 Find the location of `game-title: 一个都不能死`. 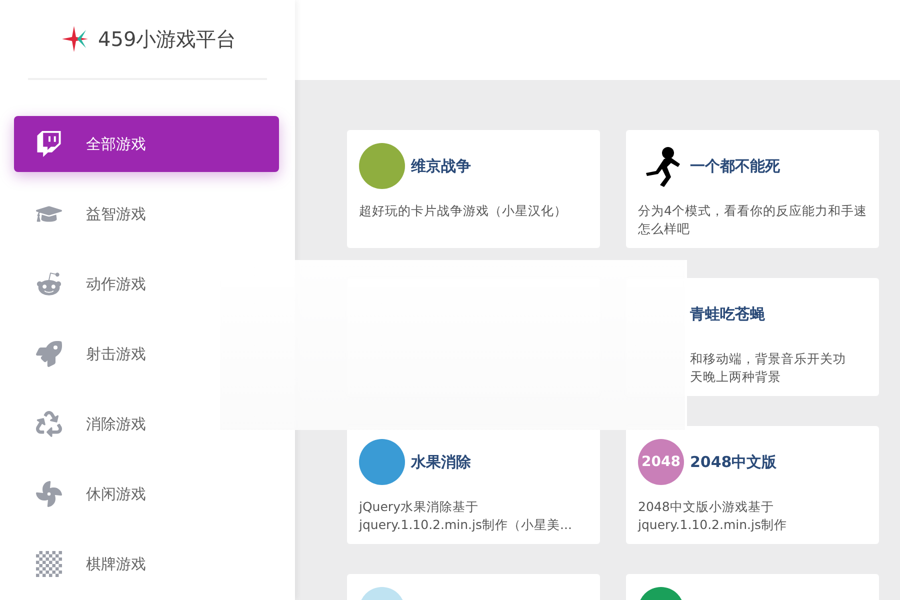

game-title: 一个都不能死 is located at coordinates (735, 166).